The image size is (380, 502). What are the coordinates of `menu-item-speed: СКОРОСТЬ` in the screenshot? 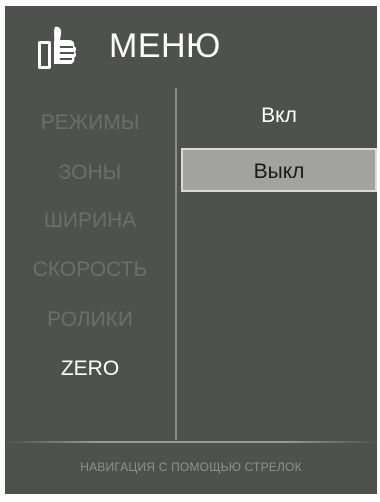 It's located at (90, 270).